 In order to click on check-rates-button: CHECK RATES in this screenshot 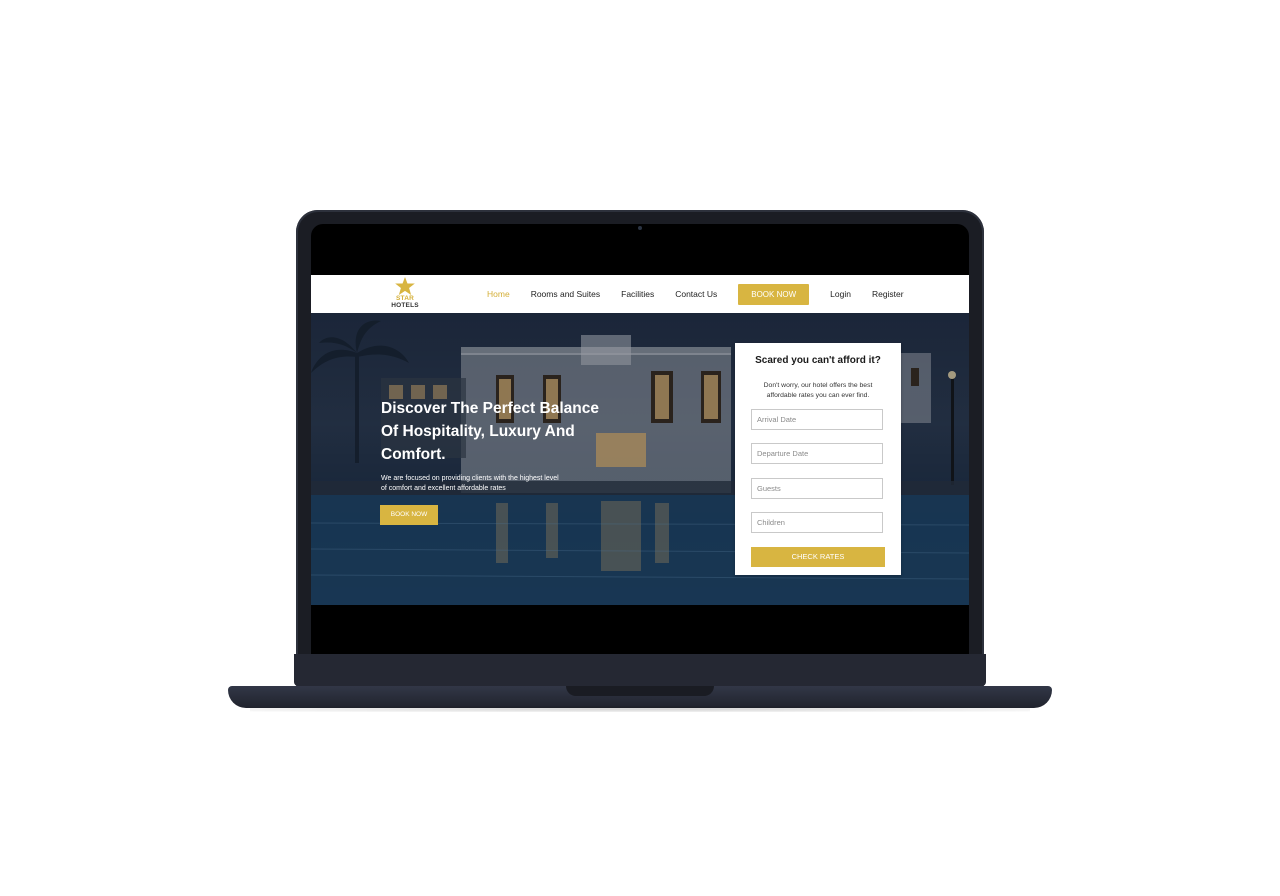, I will do `click(818, 557)`.